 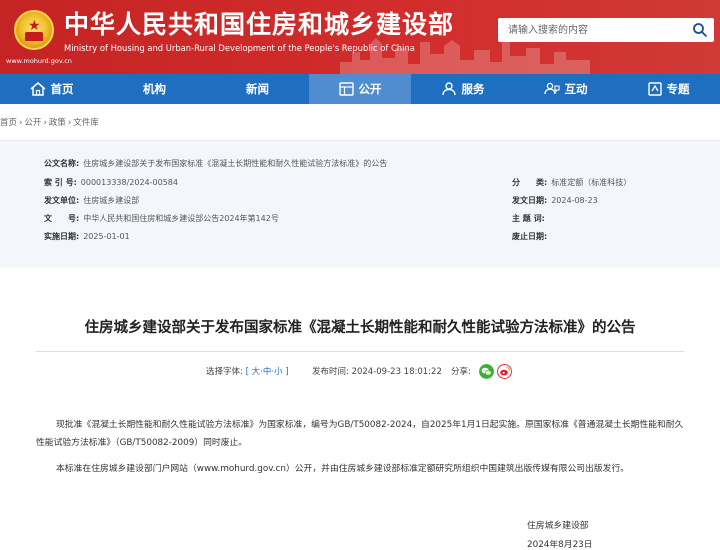 I want to click on breadcrumb-open: 公开, so click(x=32, y=123).